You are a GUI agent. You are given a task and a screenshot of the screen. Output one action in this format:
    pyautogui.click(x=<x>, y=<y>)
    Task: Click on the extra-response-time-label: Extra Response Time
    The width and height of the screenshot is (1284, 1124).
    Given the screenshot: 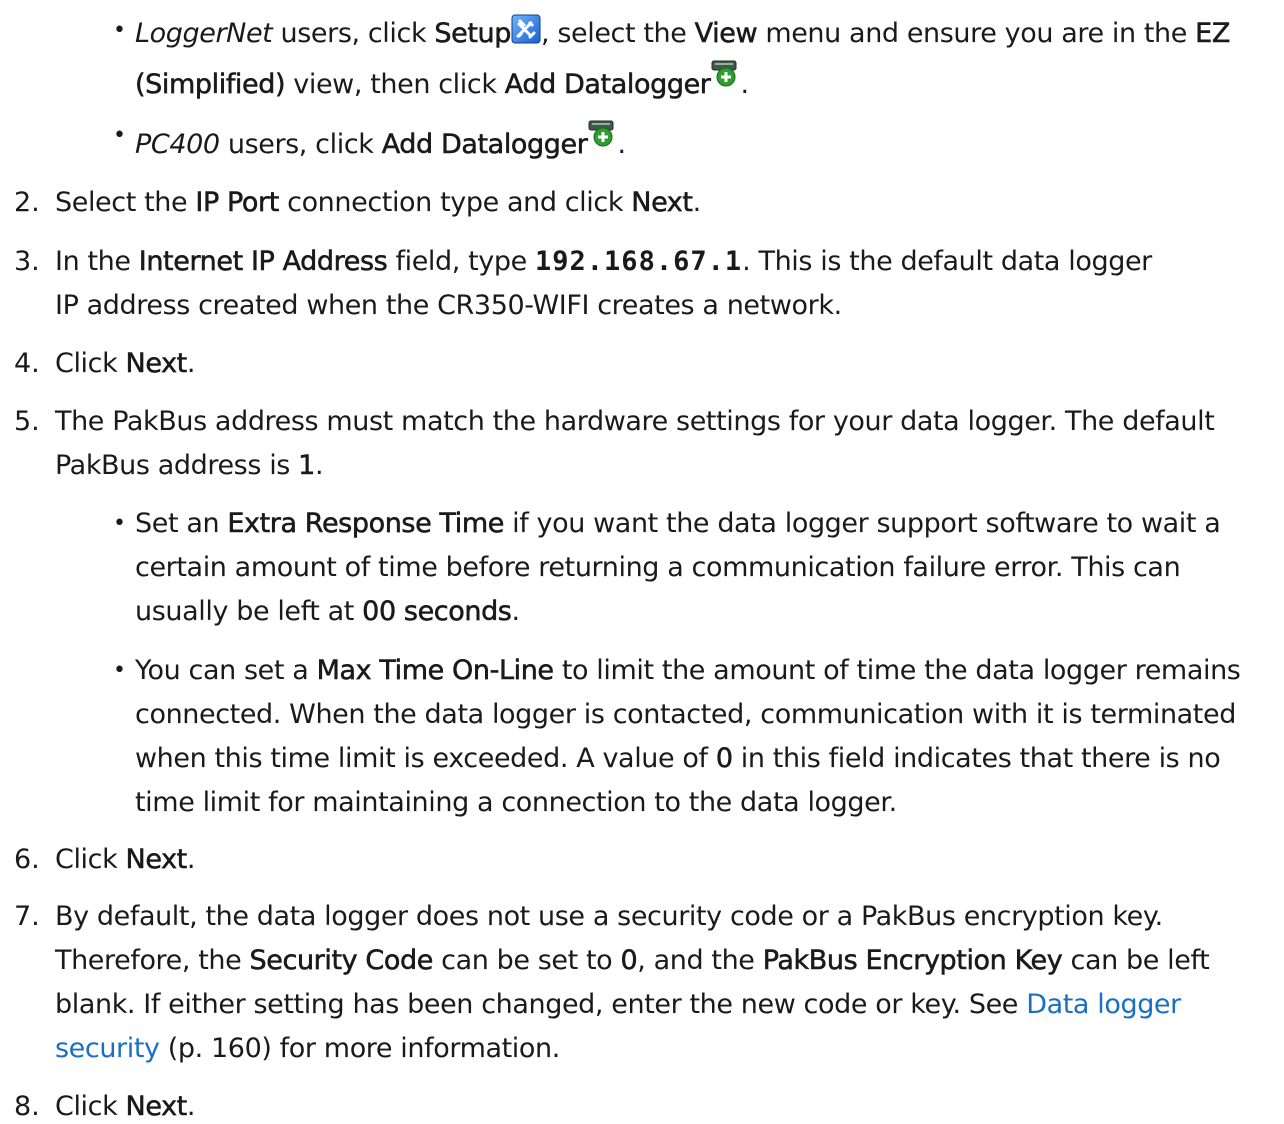 What is the action you would take?
    pyautogui.click(x=366, y=524)
    